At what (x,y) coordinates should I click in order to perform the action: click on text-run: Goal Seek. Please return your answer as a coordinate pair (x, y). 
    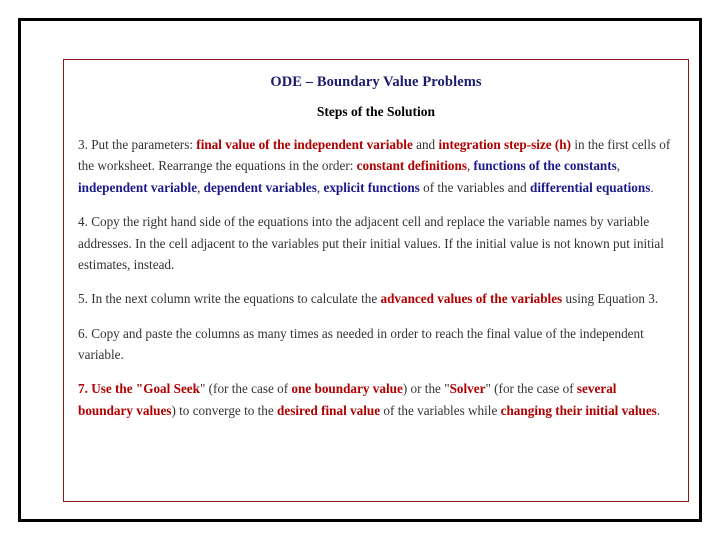
    Looking at the image, I should click on (171, 389).